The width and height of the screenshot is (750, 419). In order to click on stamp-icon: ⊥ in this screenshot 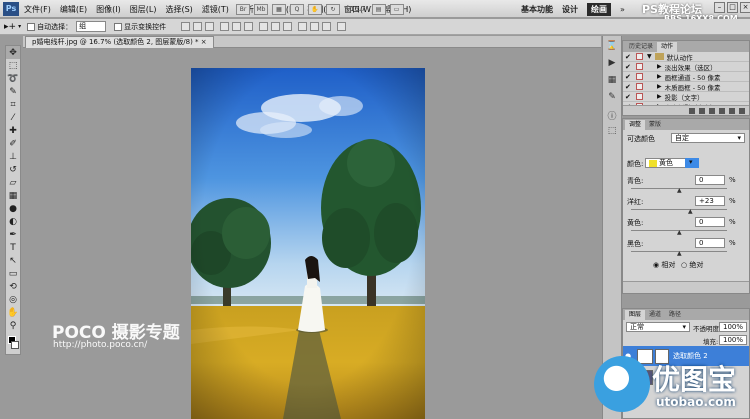, I will do `click(13, 156)`.